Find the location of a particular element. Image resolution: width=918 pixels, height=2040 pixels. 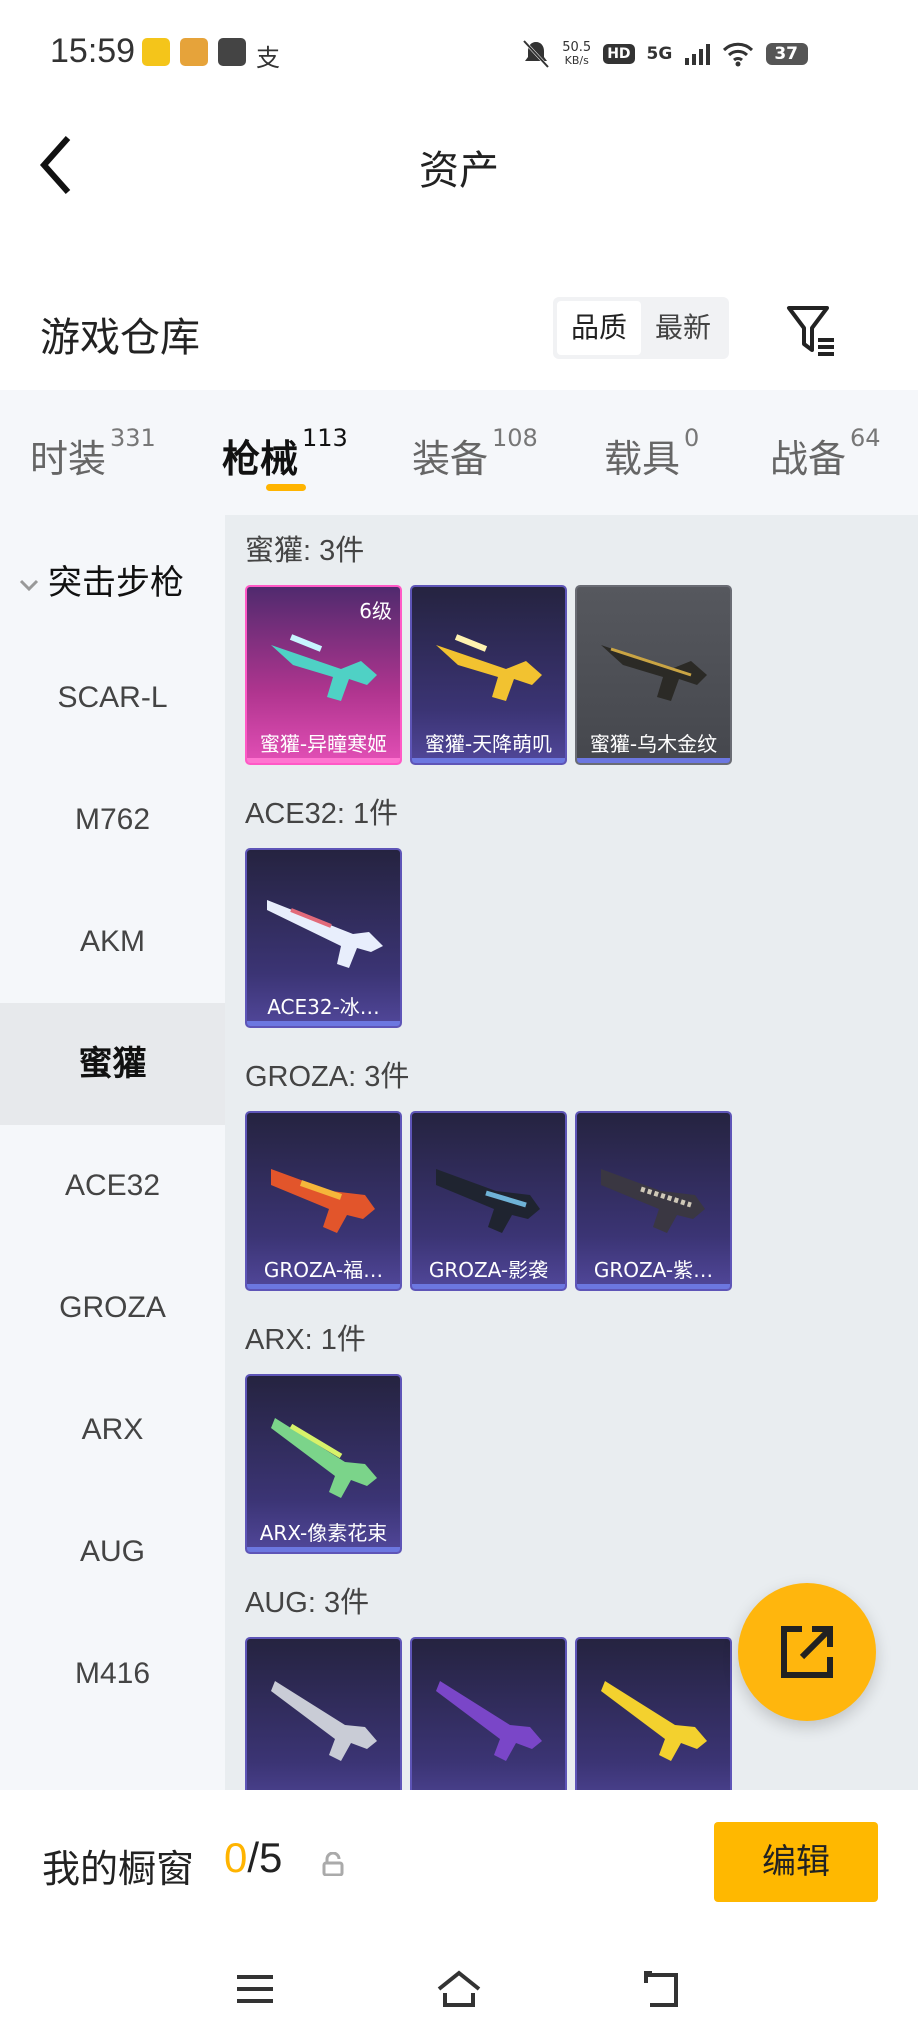

item-card: 6级 蜜獾-异瞳寒姬 is located at coordinates (323, 675).